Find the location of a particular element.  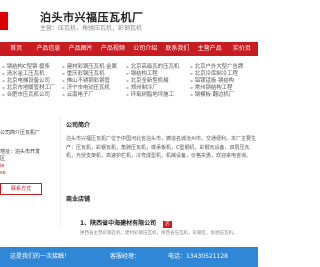

link-item: 建材彩钢压瓦机·金属 is located at coordinates (89, 66).